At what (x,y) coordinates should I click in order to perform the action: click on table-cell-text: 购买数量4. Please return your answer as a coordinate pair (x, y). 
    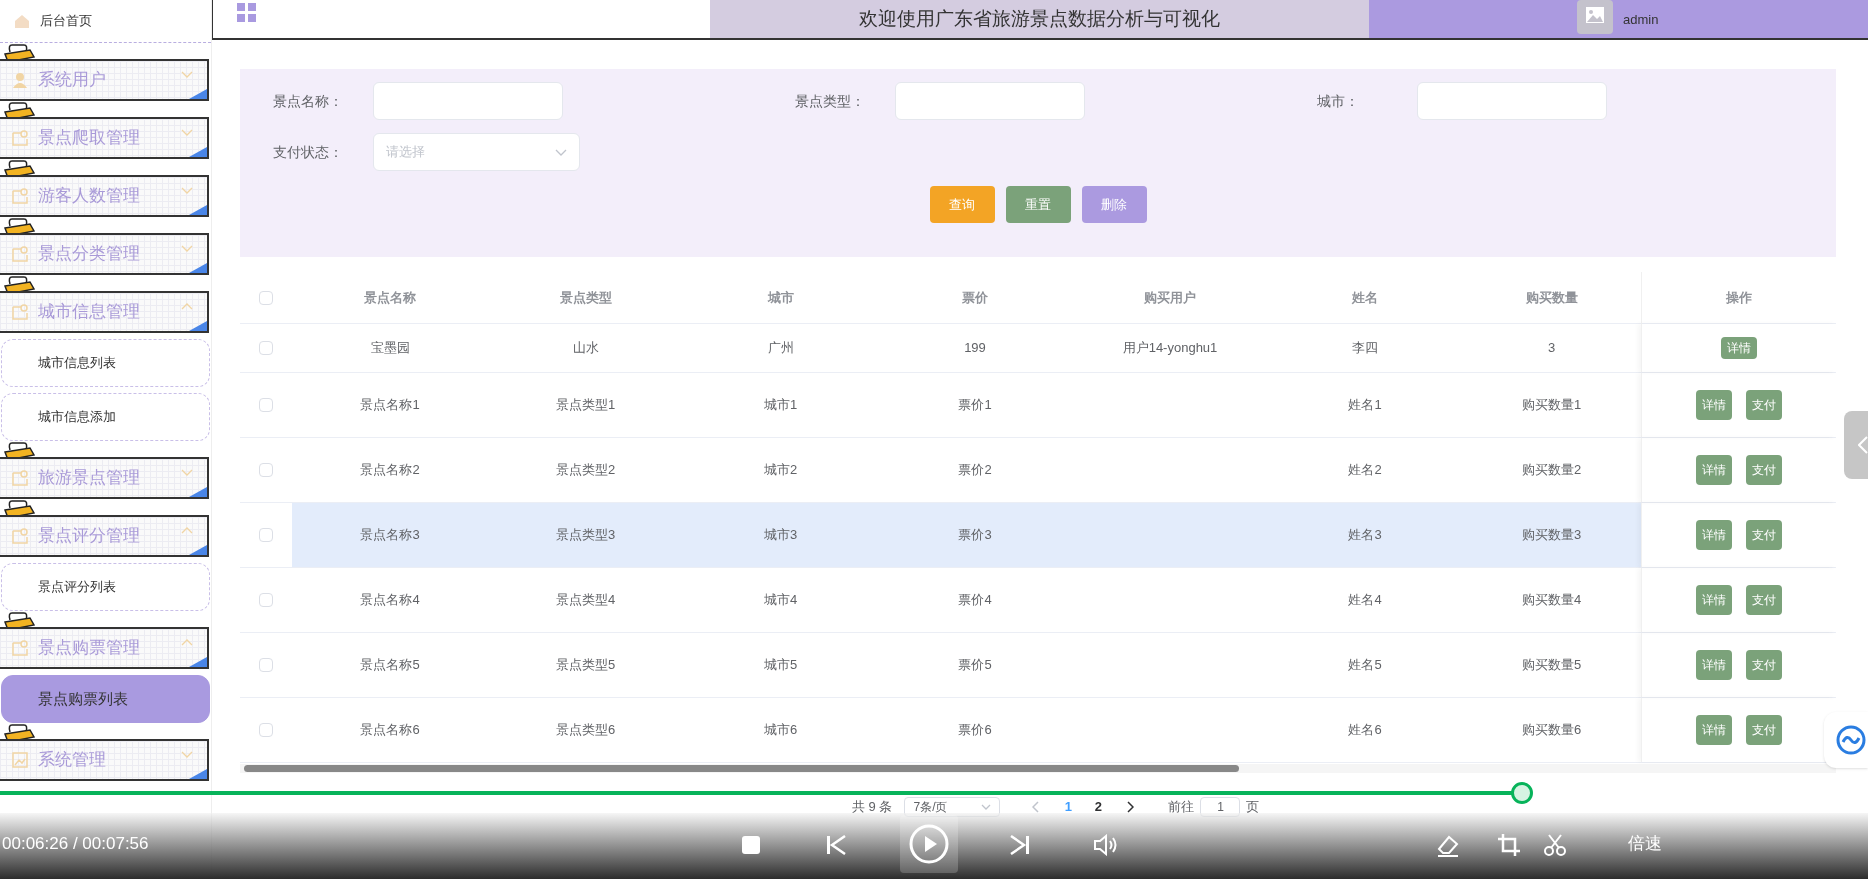
    Looking at the image, I should click on (1551, 600).